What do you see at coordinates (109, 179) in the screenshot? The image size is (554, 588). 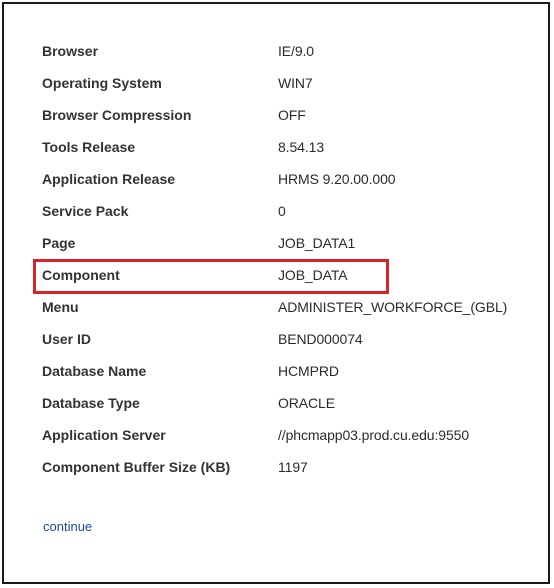 I see `application-release-label: Application Release` at bounding box center [109, 179].